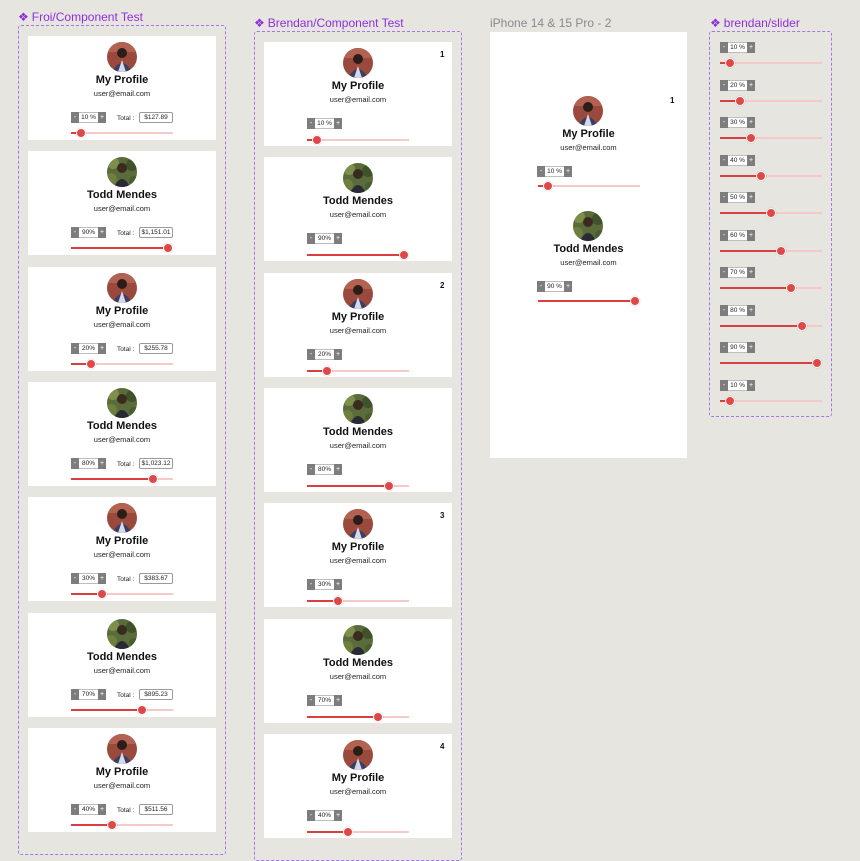 Image resolution: width=860 pixels, height=861 pixels. I want to click on profile-card: My Profile user@email.com 4 -40% +, so click(358, 785).